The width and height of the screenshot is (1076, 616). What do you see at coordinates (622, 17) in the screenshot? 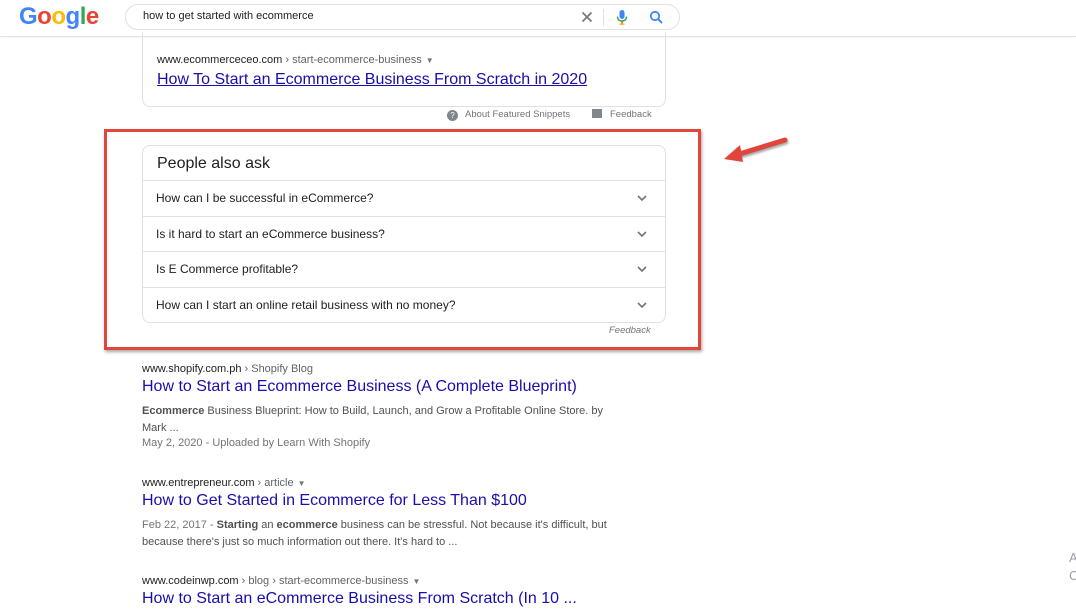
I see `microphone-icon` at bounding box center [622, 17].